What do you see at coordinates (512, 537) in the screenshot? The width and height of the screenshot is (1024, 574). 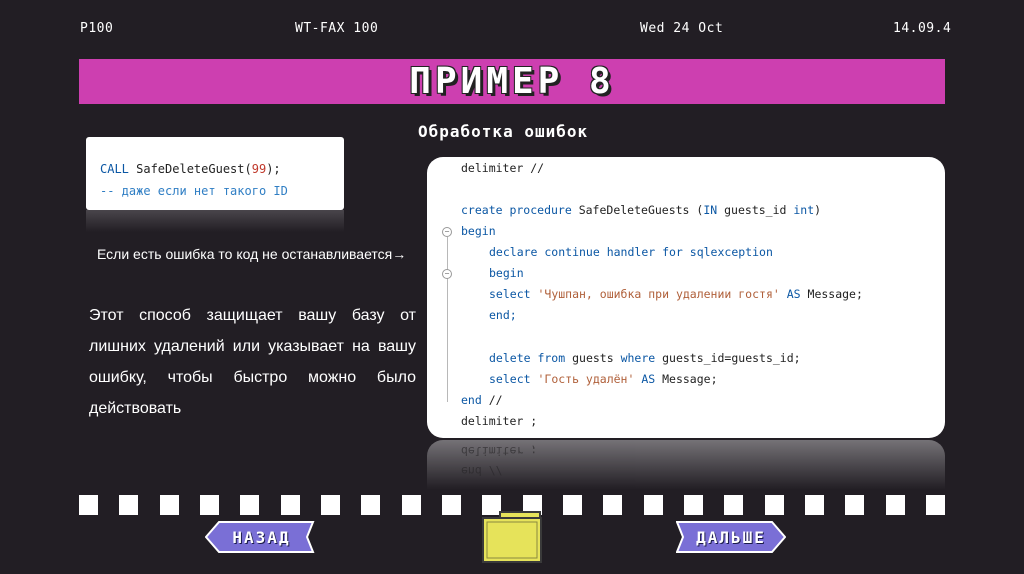 I see `folder-icon` at bounding box center [512, 537].